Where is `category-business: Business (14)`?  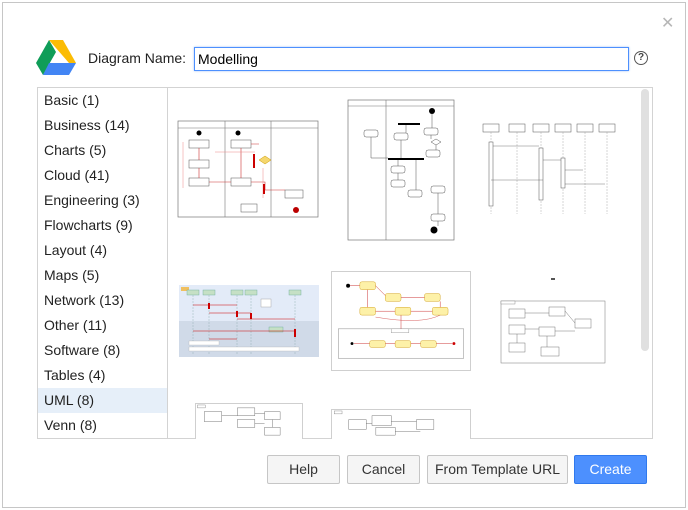
category-business: Business (14) is located at coordinates (102, 125).